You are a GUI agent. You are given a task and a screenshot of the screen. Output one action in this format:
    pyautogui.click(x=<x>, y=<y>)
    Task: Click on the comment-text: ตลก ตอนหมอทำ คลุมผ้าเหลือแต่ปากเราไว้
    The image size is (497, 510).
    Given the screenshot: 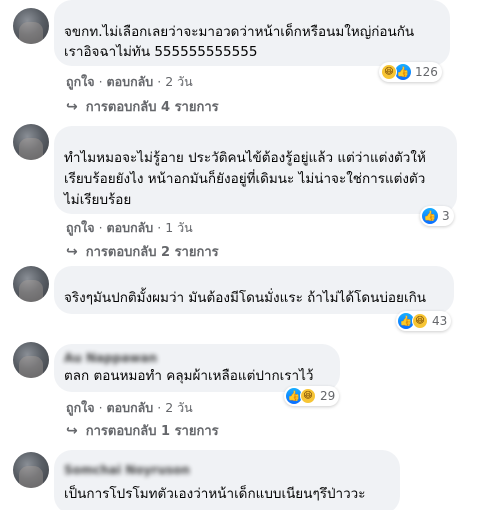 What is the action you would take?
    pyautogui.click(x=189, y=376)
    